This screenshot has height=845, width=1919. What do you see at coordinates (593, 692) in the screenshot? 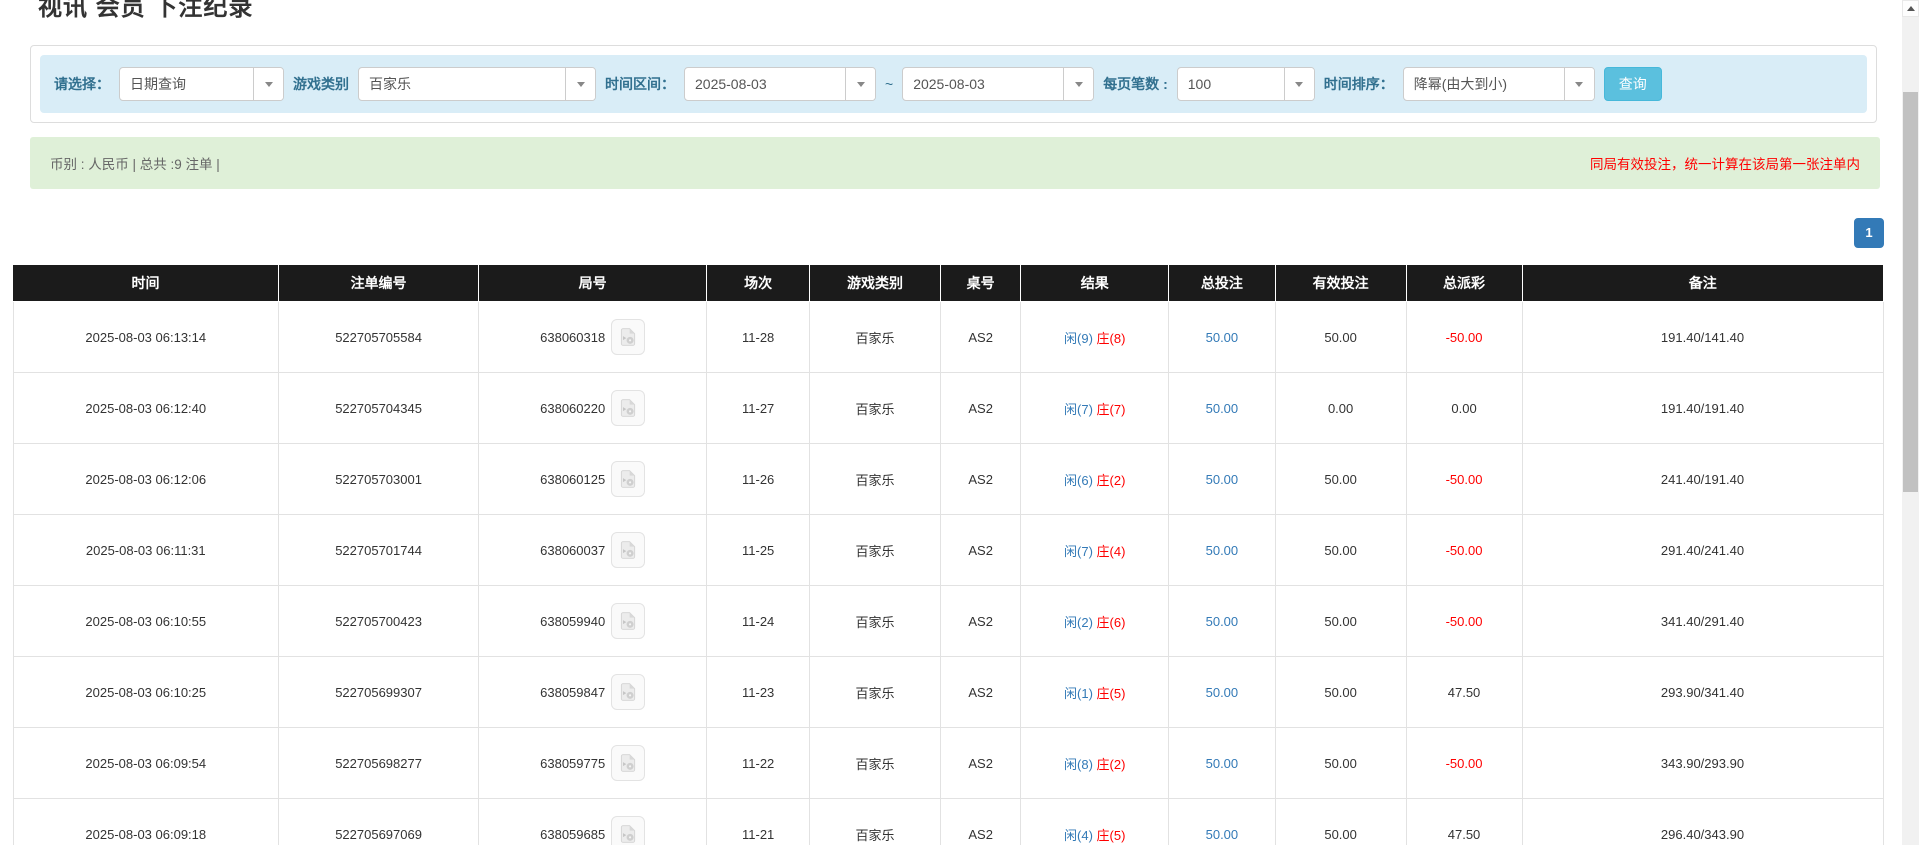
I see `cell-round: 638059847` at bounding box center [593, 692].